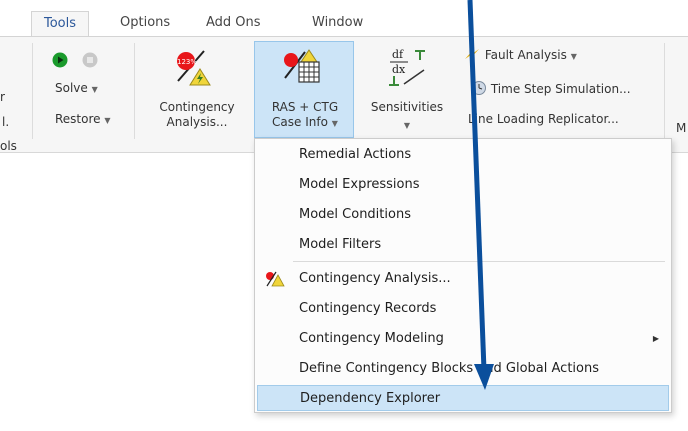 Image resolution: width=688 pixels, height=431 pixels. I want to click on solve-label: Solve, so click(71, 88).